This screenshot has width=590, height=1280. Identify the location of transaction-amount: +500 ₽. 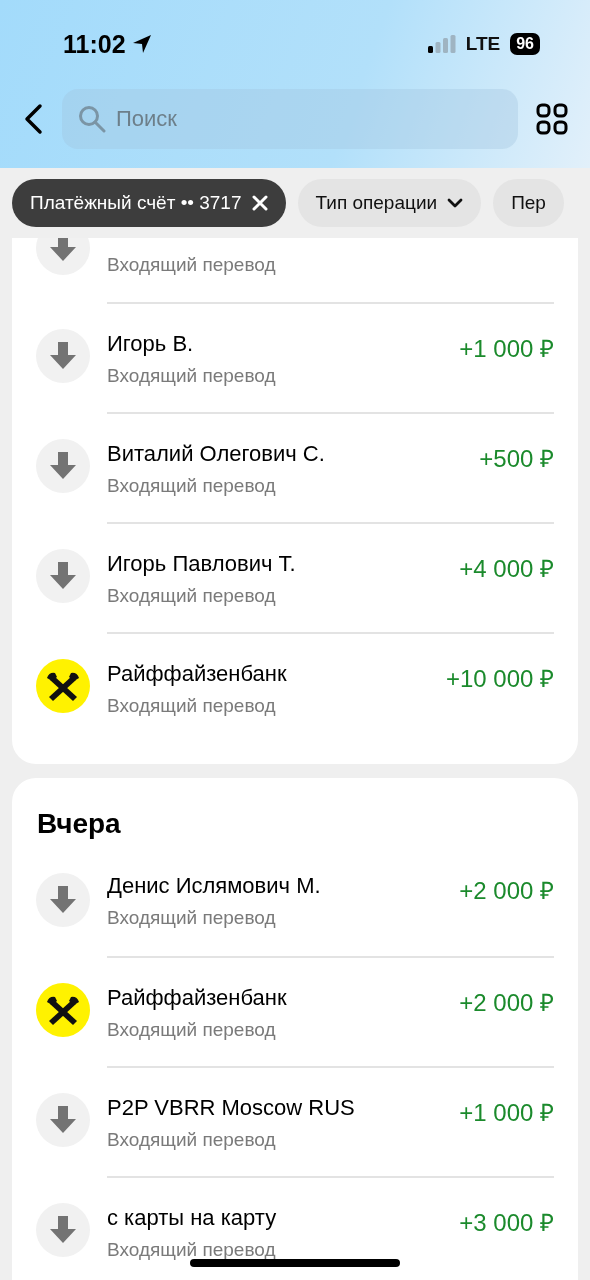
(516, 459).